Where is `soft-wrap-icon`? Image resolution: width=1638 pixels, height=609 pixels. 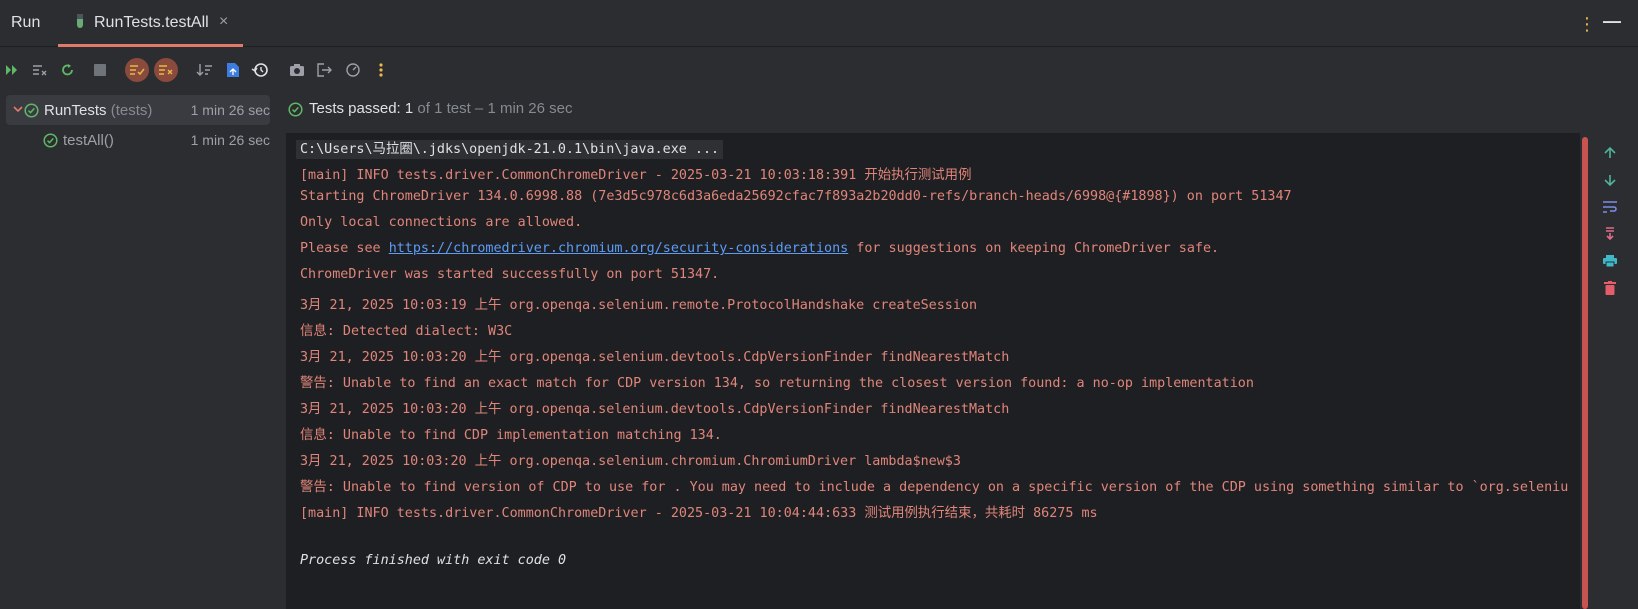 soft-wrap-icon is located at coordinates (1610, 207).